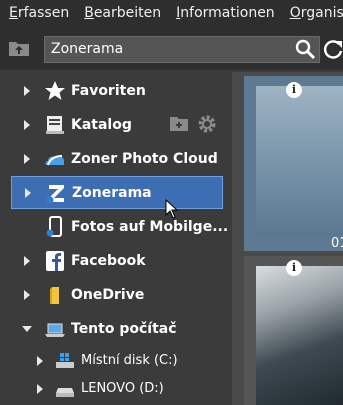  Describe the element at coordinates (172, 209) in the screenshot. I see `mouse-cursor-icon` at that location.